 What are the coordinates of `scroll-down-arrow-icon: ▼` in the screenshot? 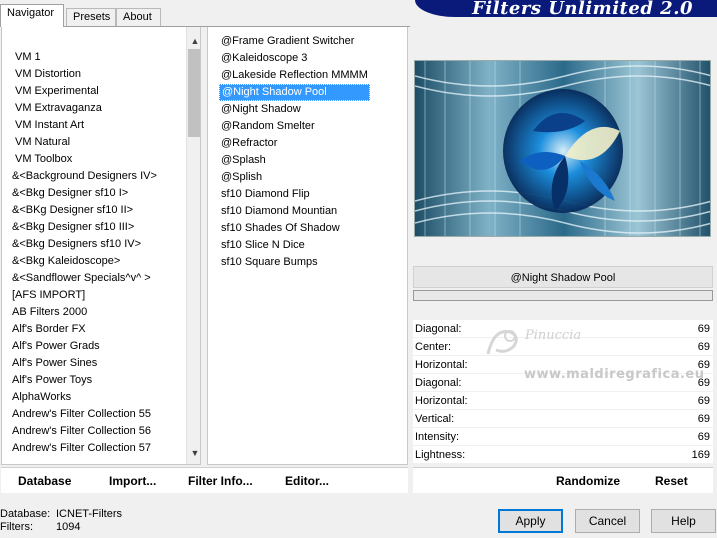 It's located at (193, 453).